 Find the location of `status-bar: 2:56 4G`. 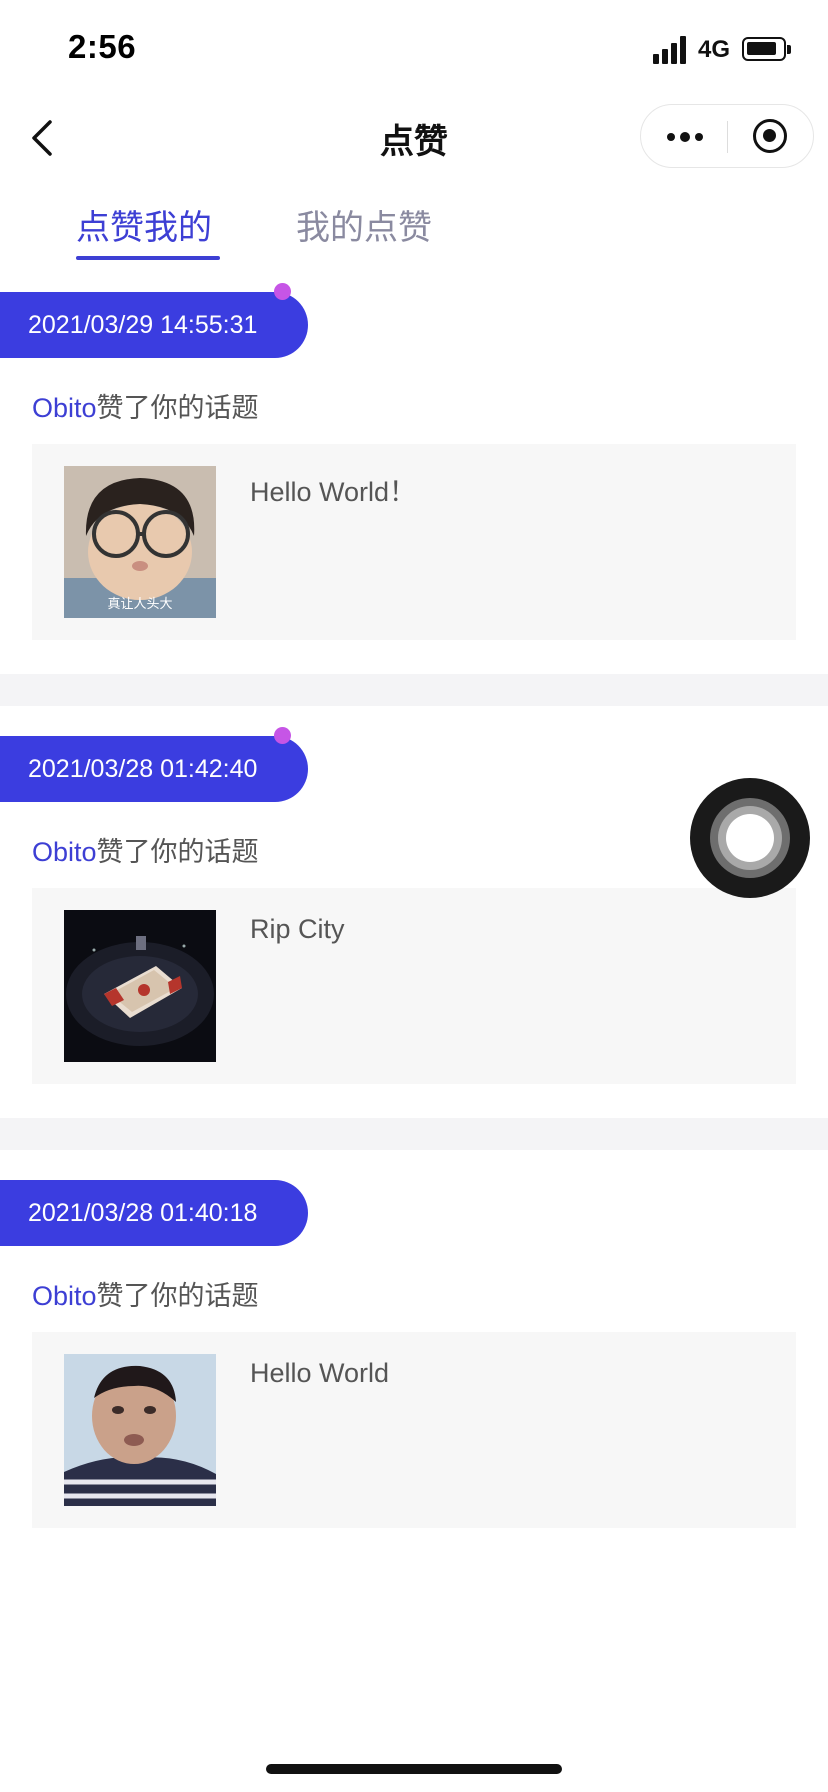

status-bar: 2:56 4G is located at coordinates (414, 50).